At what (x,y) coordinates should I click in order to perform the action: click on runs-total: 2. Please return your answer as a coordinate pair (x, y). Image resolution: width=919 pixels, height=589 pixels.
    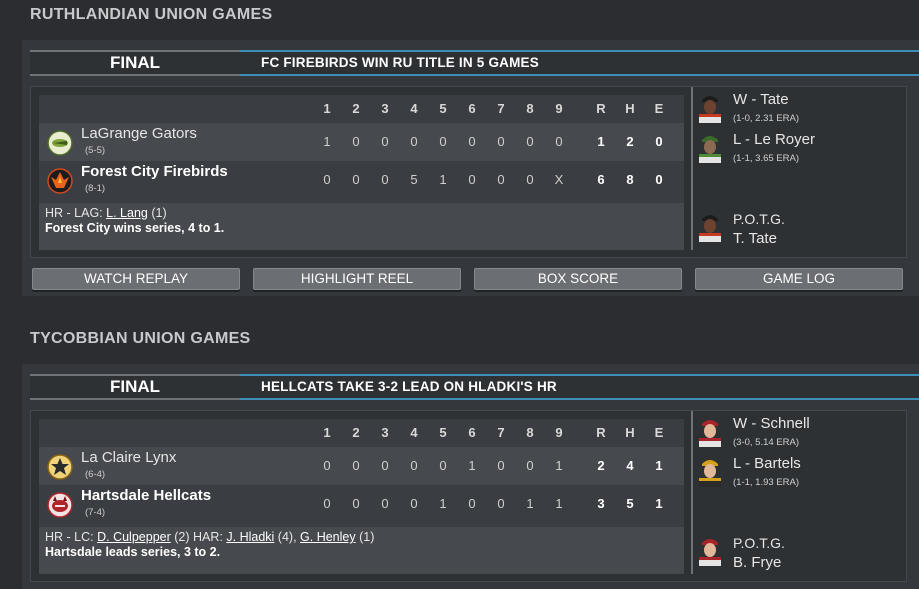
    Looking at the image, I should click on (601, 465).